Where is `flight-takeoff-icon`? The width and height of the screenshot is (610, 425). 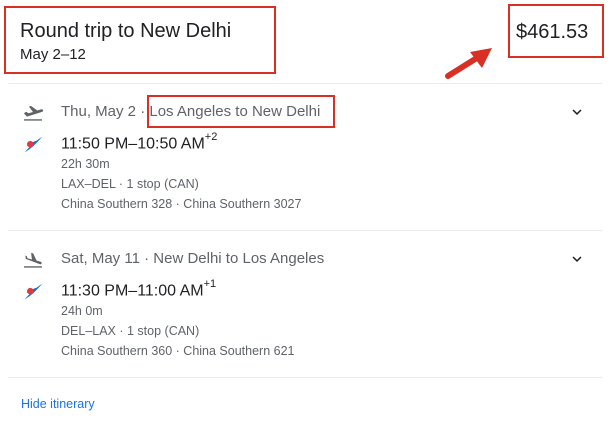
flight-takeoff-icon is located at coordinates (34, 113).